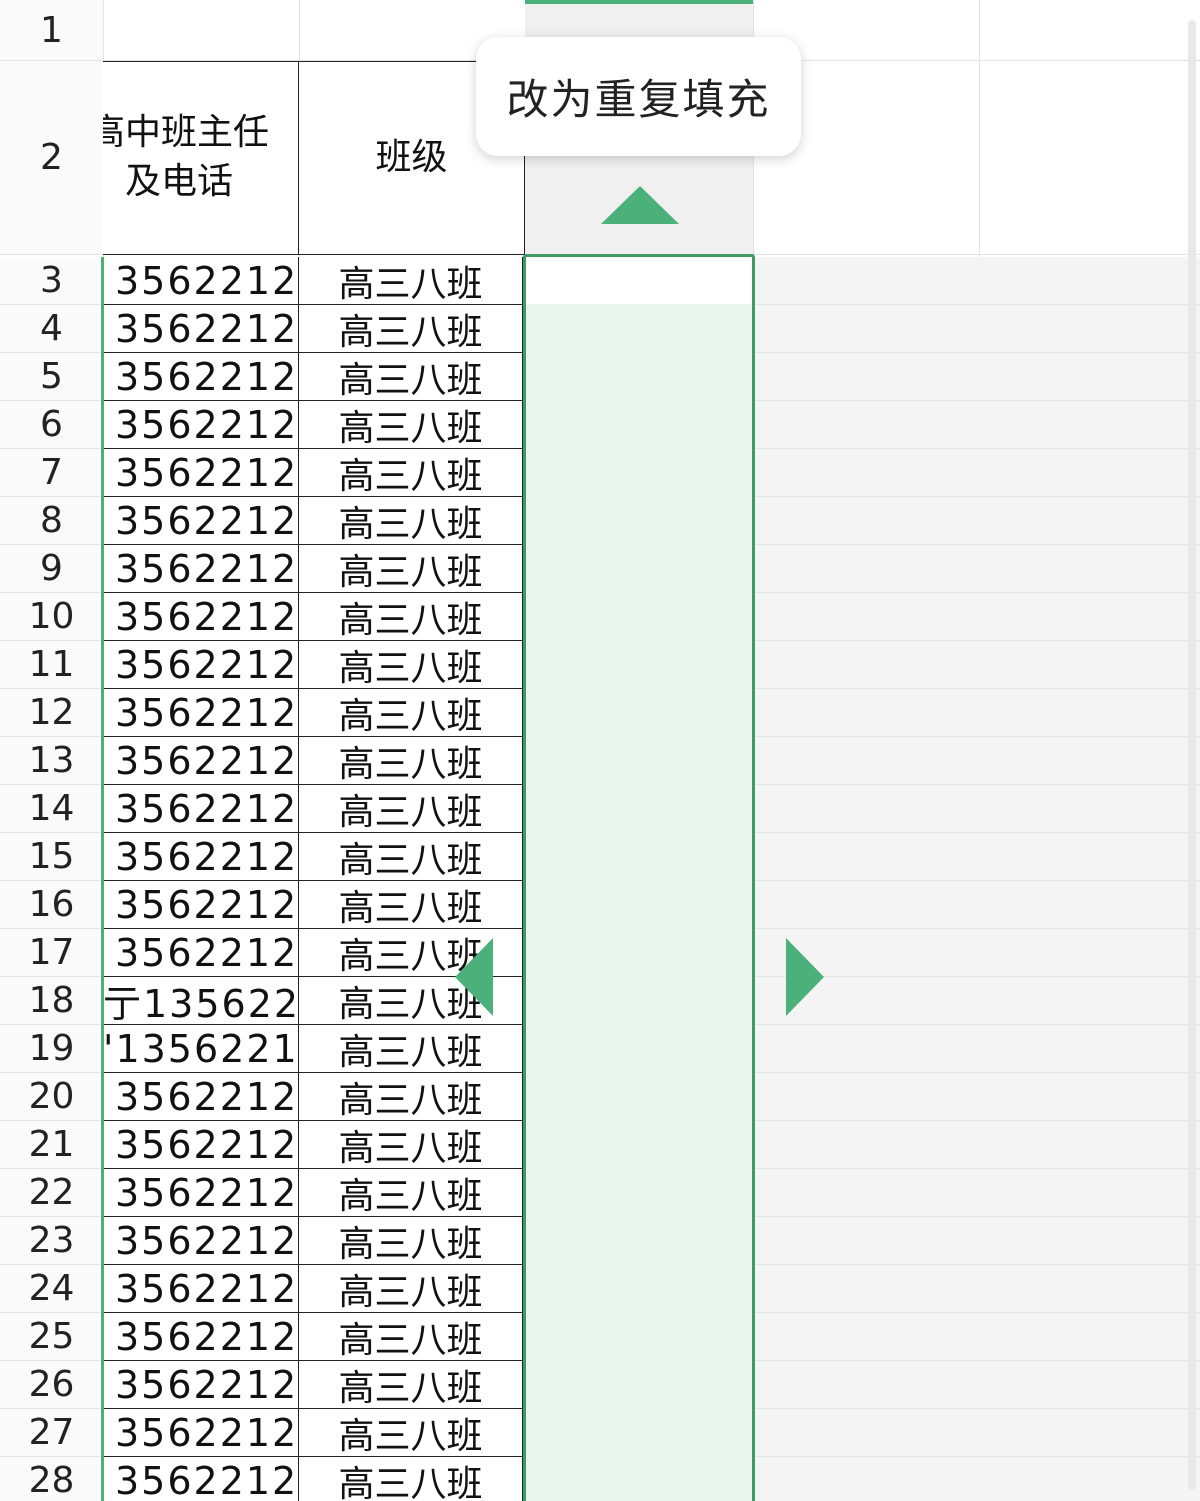 The image size is (1200, 1501). What do you see at coordinates (640, 205) in the screenshot?
I see `triangle-up-icon` at bounding box center [640, 205].